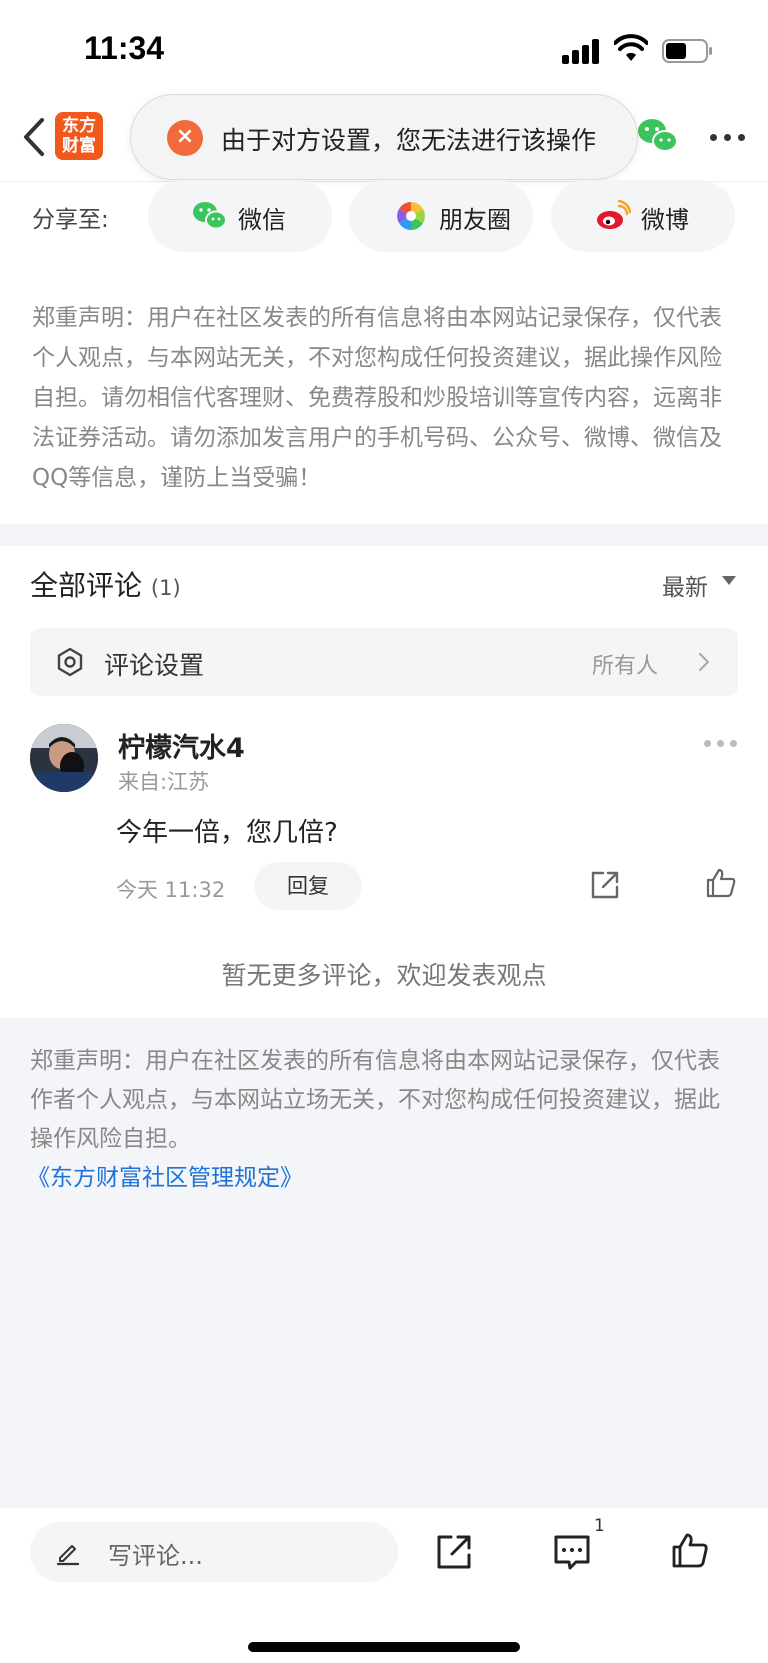 This screenshot has height=1663, width=768. What do you see at coordinates (572, 1552) in the screenshot?
I see `comment-icon` at bounding box center [572, 1552].